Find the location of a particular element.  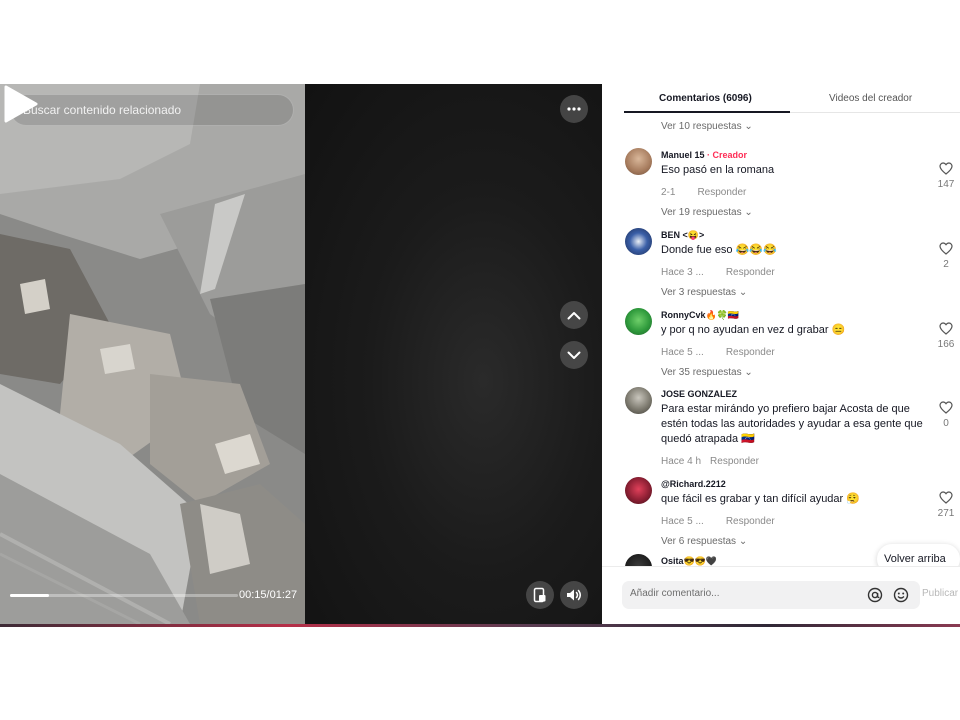

comment-meta: Hace 3 ... Responder is located at coordinates (718, 272).